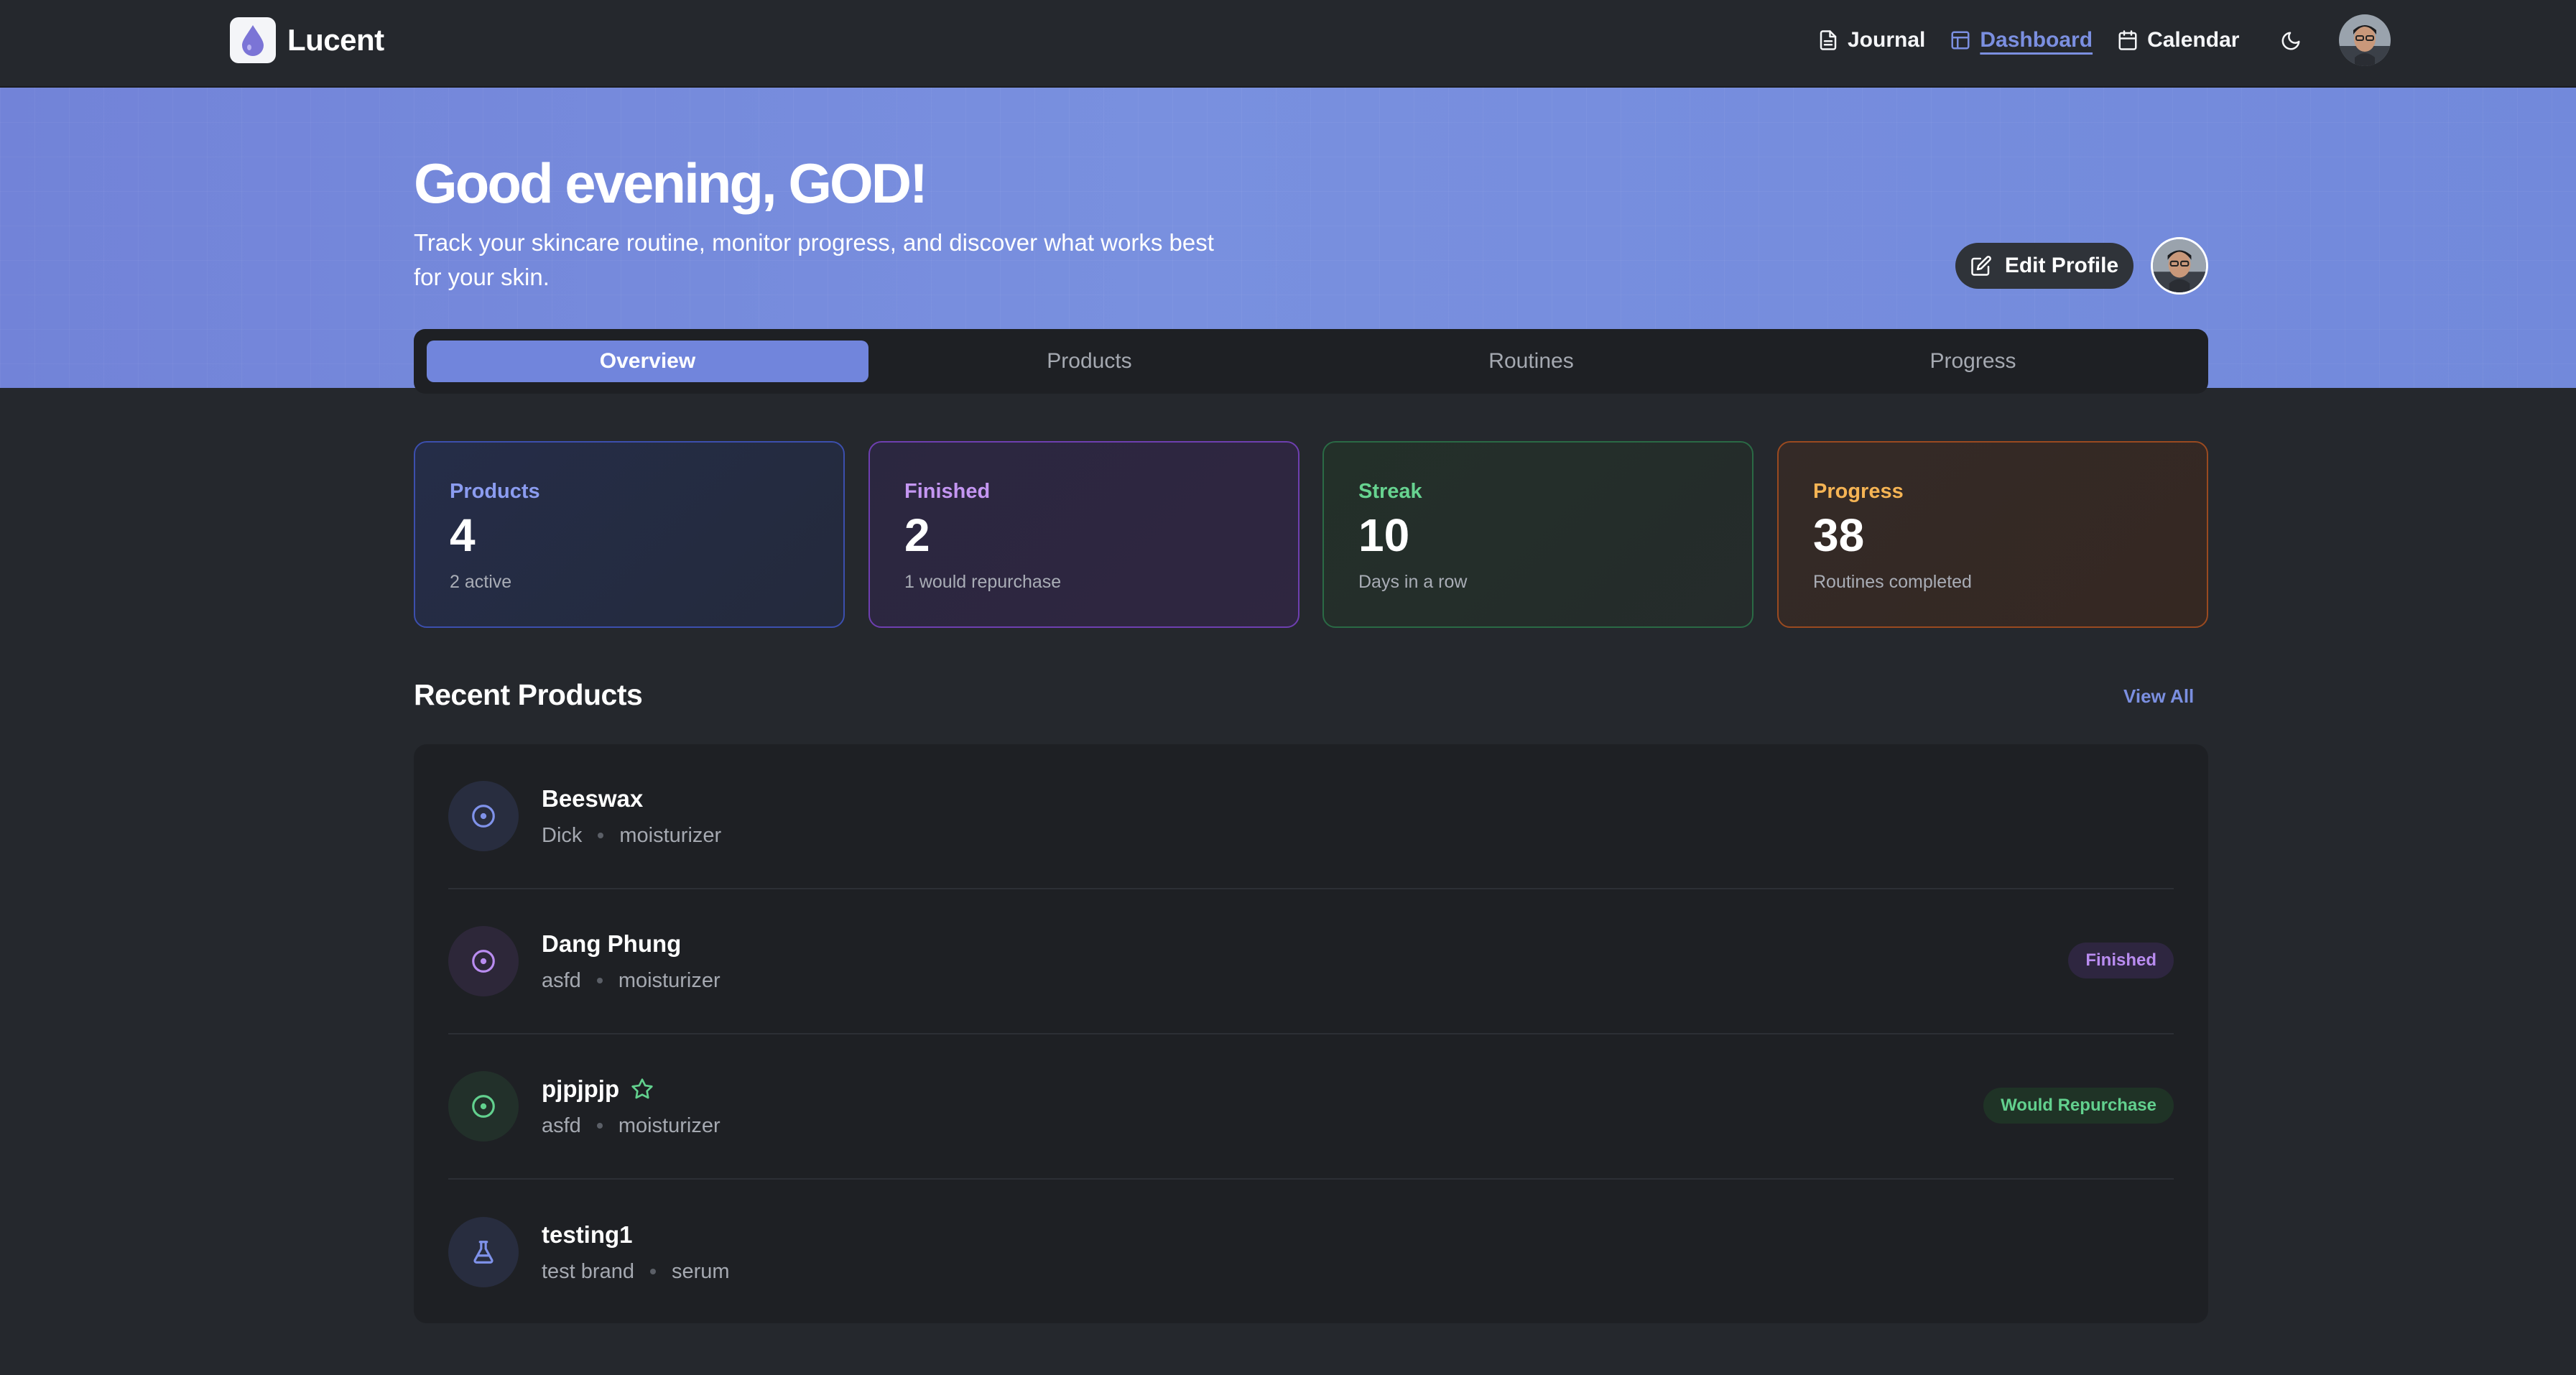 This screenshot has height=1375, width=2576. I want to click on profile-avatar, so click(2179, 266).